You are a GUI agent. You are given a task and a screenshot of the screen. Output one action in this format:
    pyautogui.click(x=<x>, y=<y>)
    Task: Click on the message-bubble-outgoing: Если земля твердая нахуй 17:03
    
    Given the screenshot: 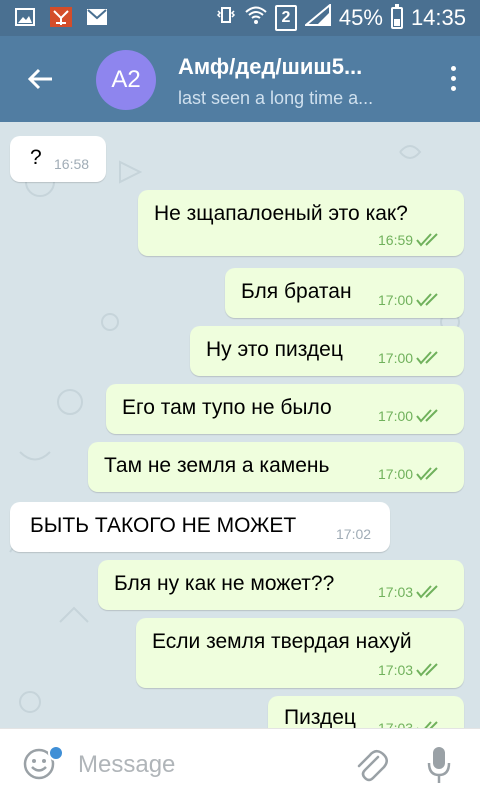 What is the action you would take?
    pyautogui.click(x=300, y=653)
    